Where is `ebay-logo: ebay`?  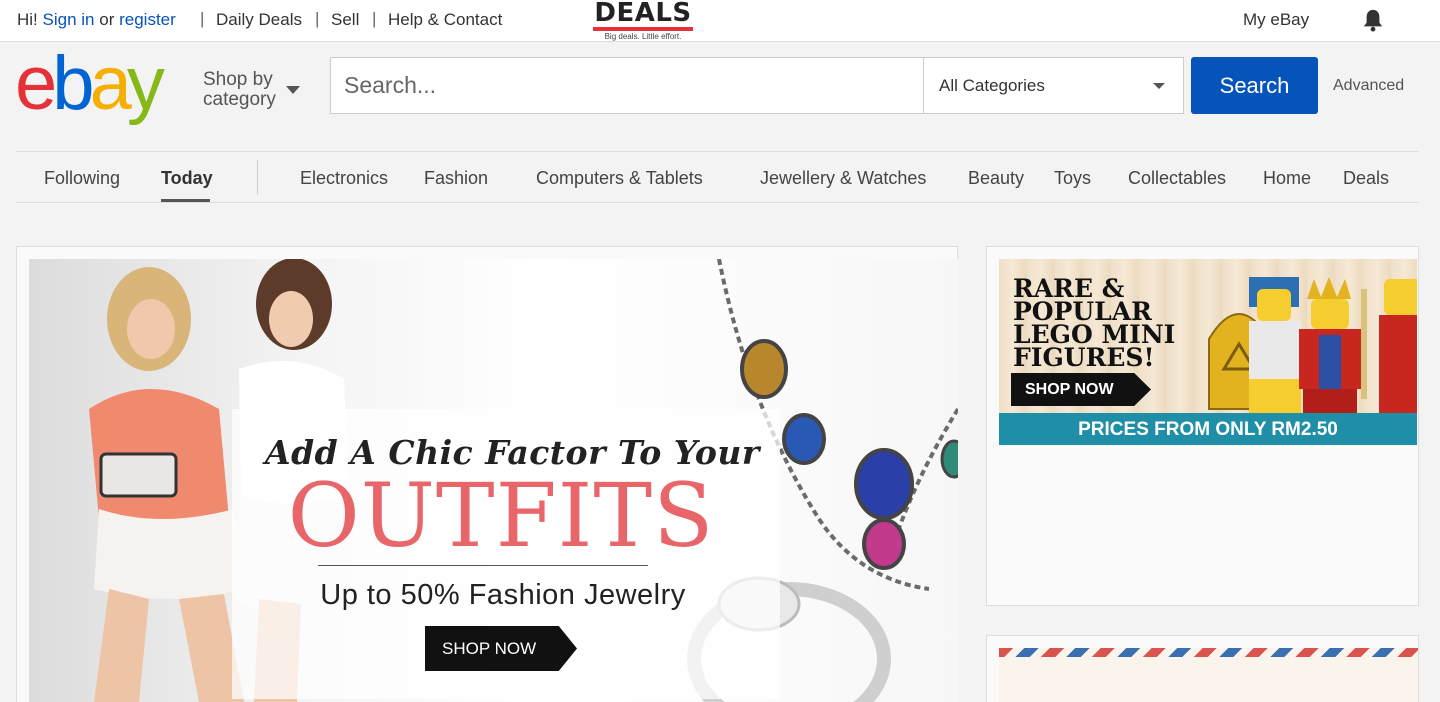
ebay-logo: ebay is located at coordinates (100, 83).